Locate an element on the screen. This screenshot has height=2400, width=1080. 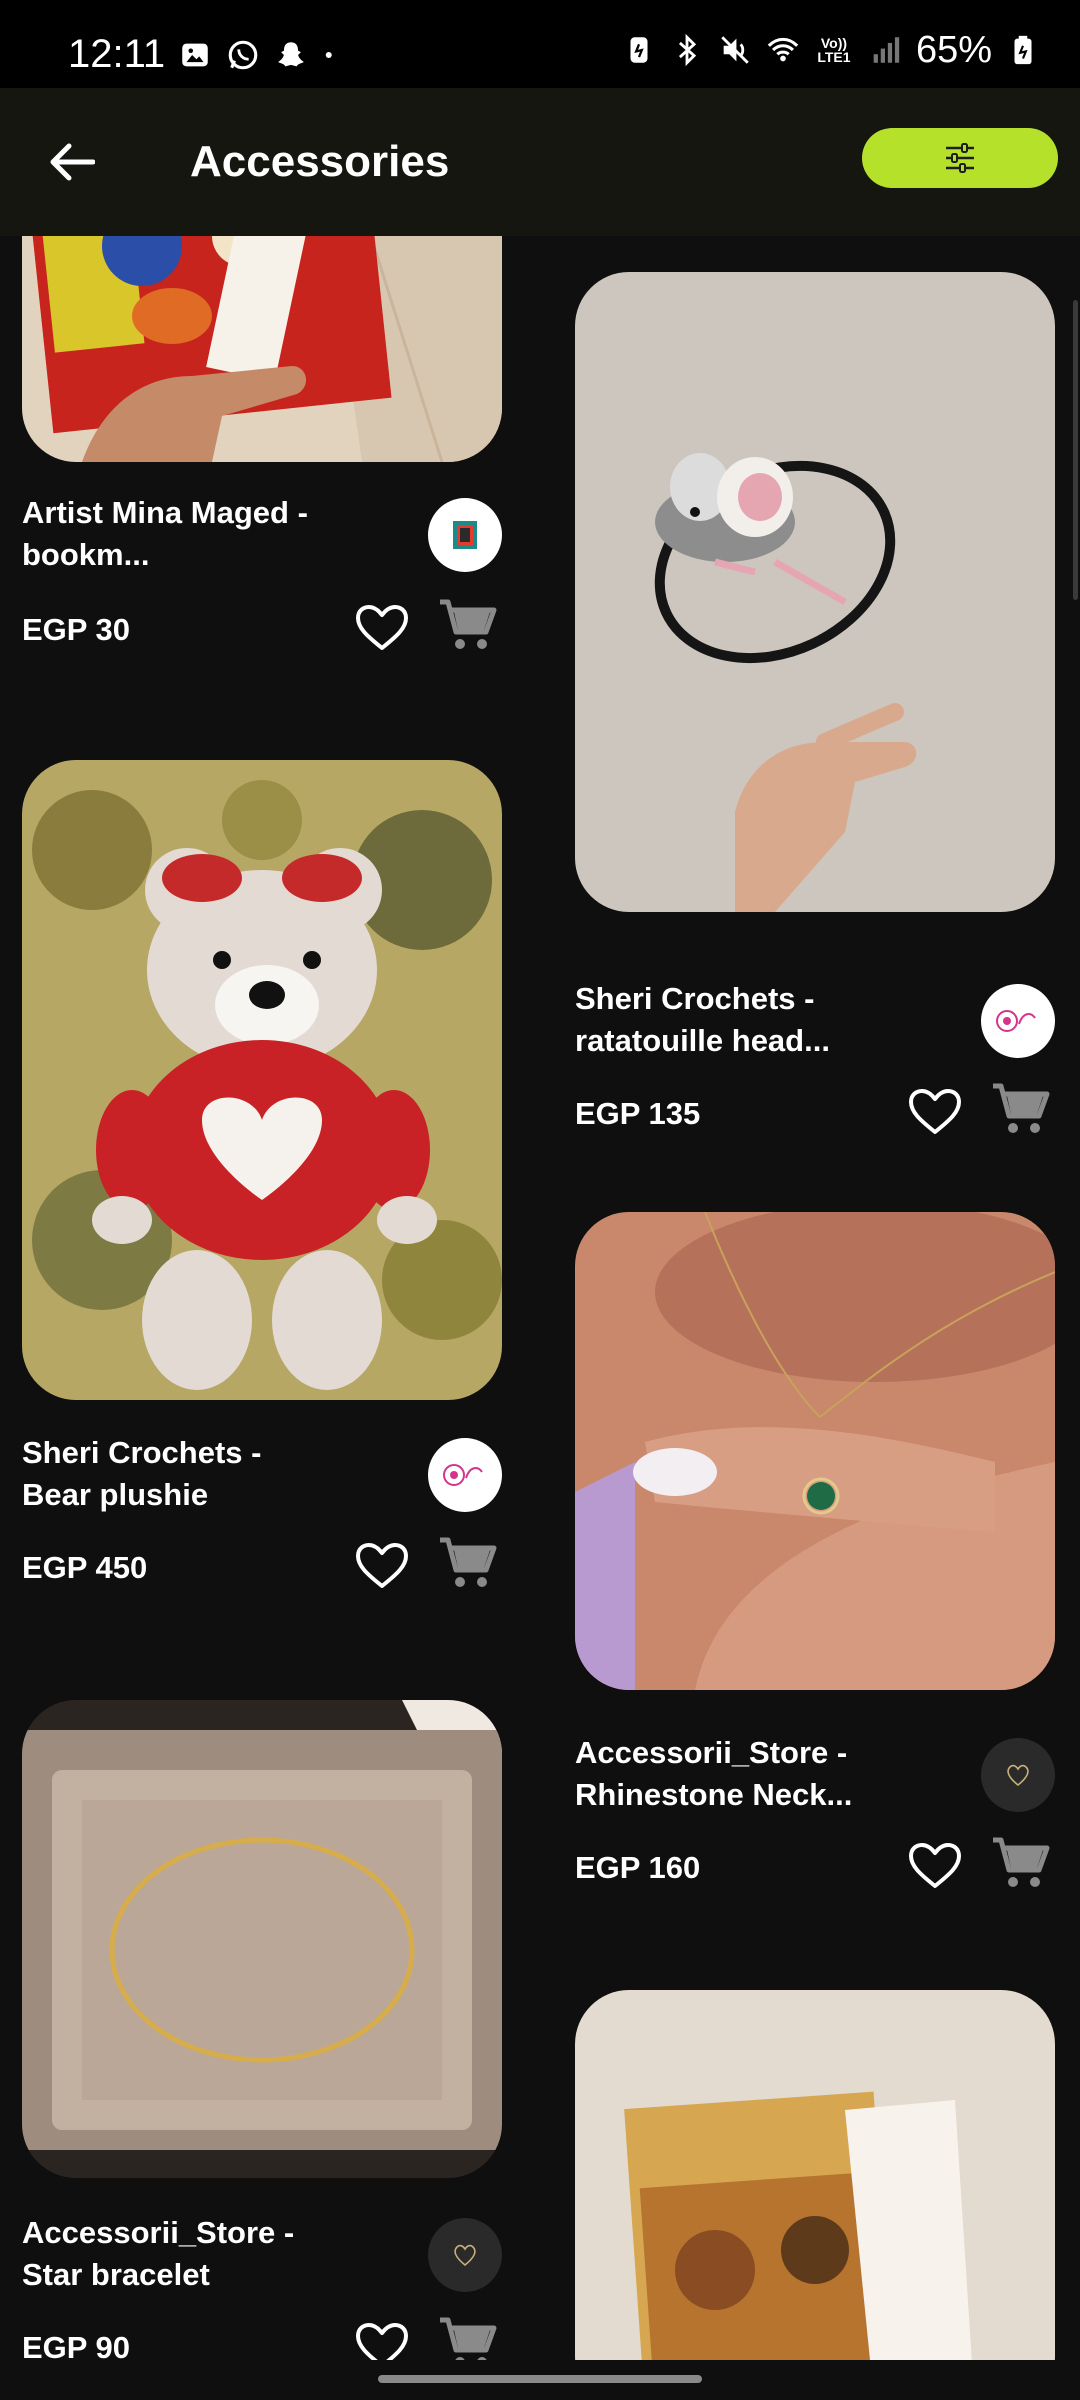
system-icons: Vo)) LTE1 65% is located at coordinates (831, 50).